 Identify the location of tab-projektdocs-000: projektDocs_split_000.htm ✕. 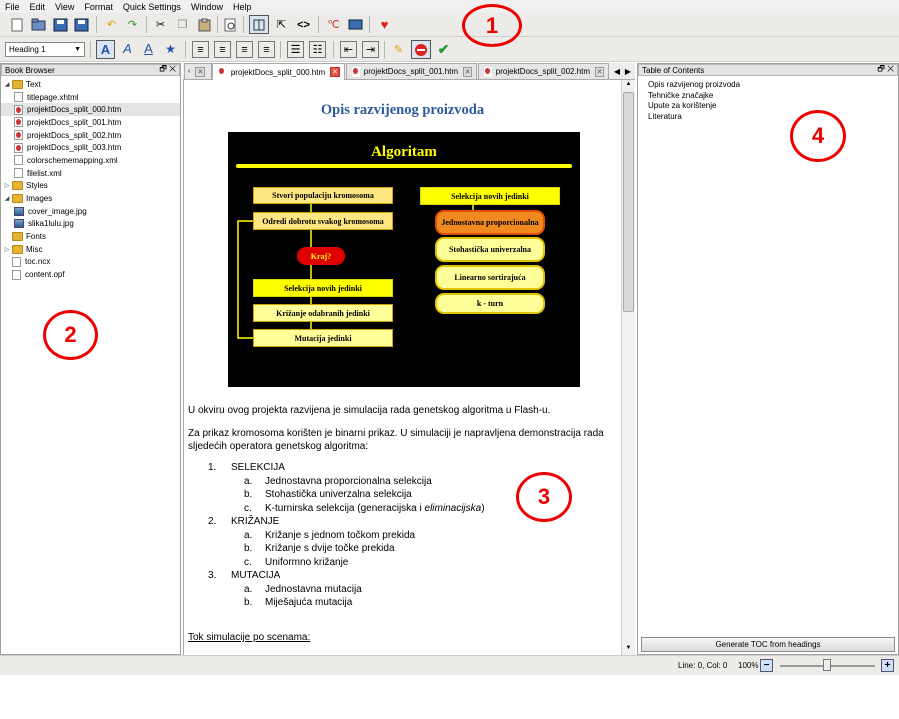
(278, 71).